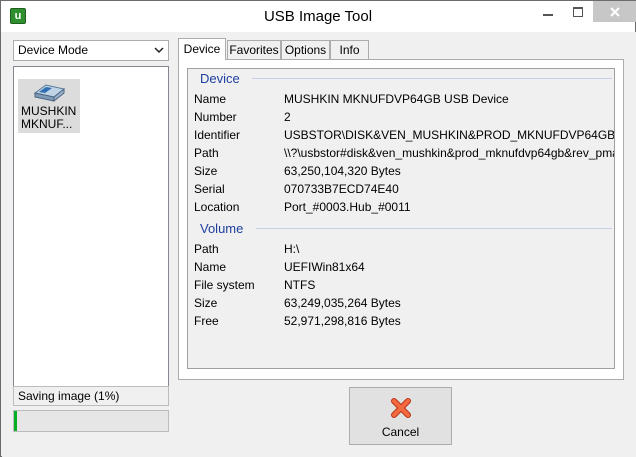  What do you see at coordinates (342, 303) in the screenshot?
I see `volume-size-value: 63,249,035,264 Bytes` at bounding box center [342, 303].